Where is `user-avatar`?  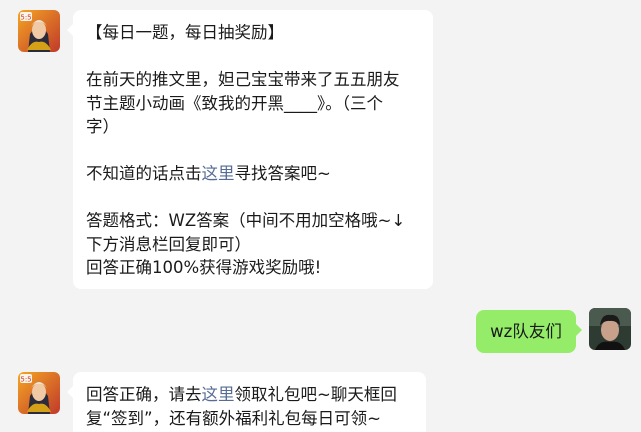
user-avatar is located at coordinates (610, 329).